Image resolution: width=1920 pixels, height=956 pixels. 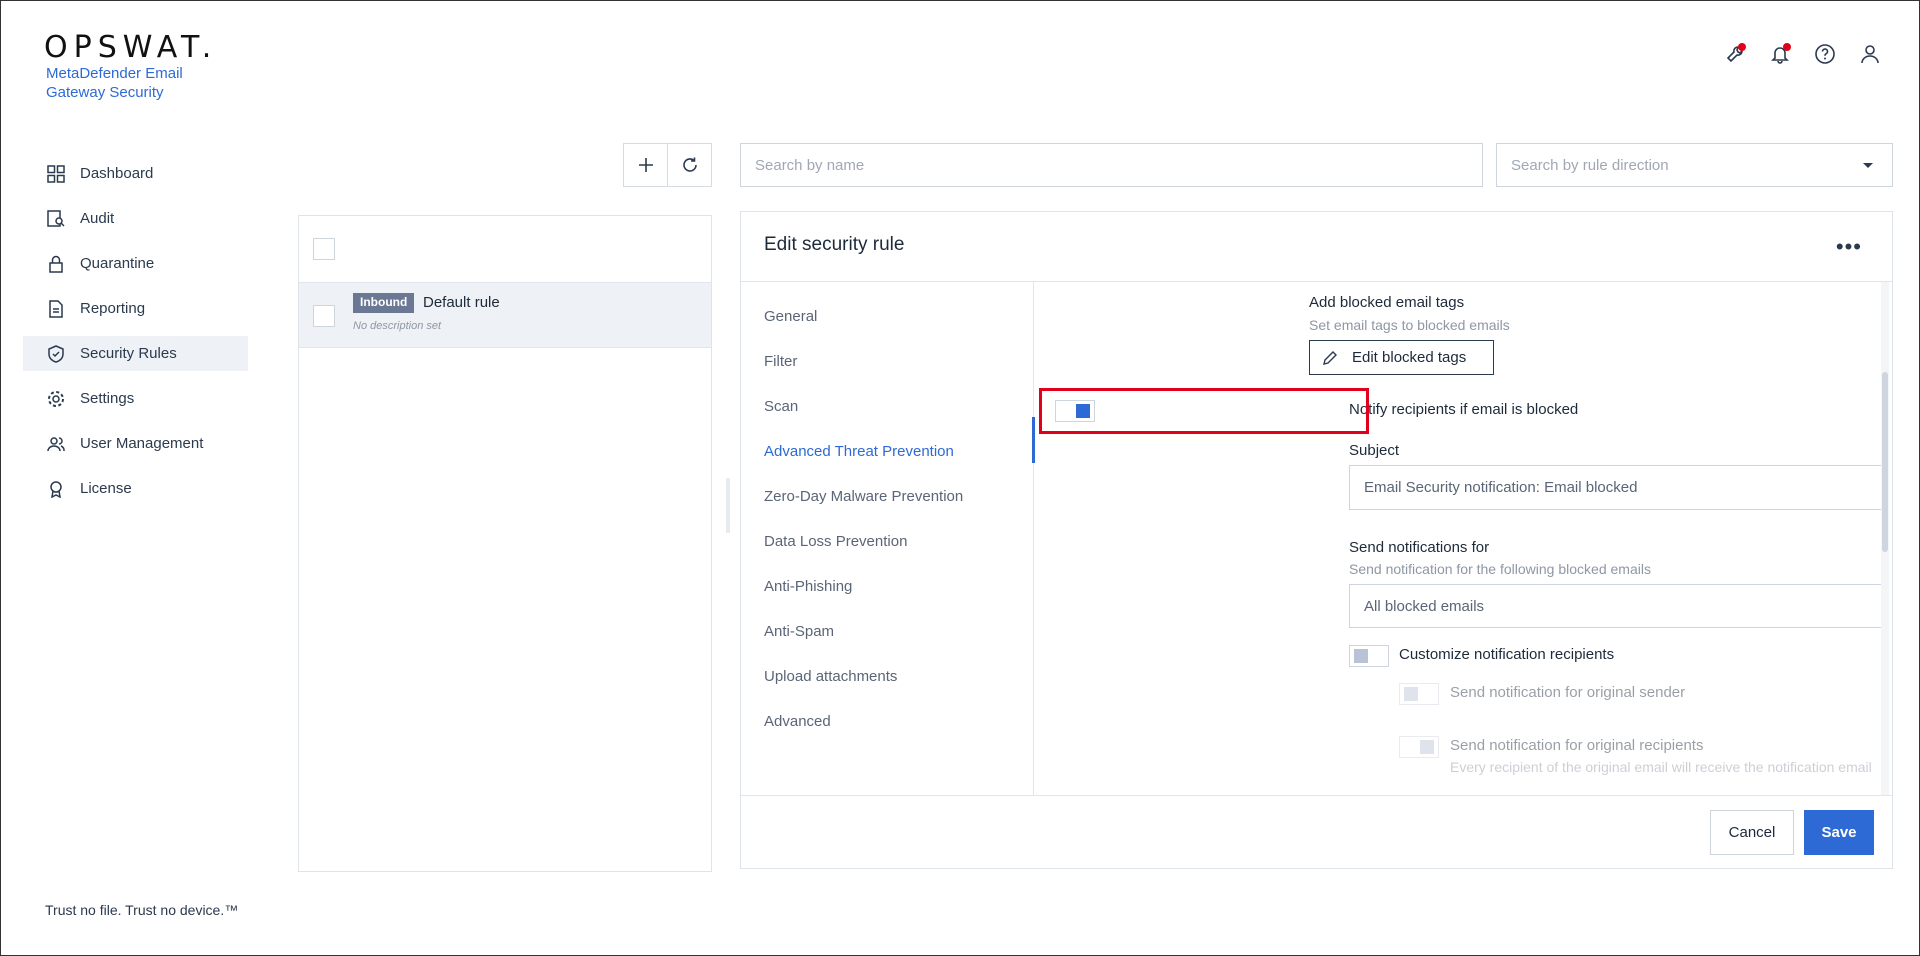 What do you see at coordinates (899, 541) in the screenshot?
I see `section-data-loss-prevention: Data Loss Prevention` at bounding box center [899, 541].